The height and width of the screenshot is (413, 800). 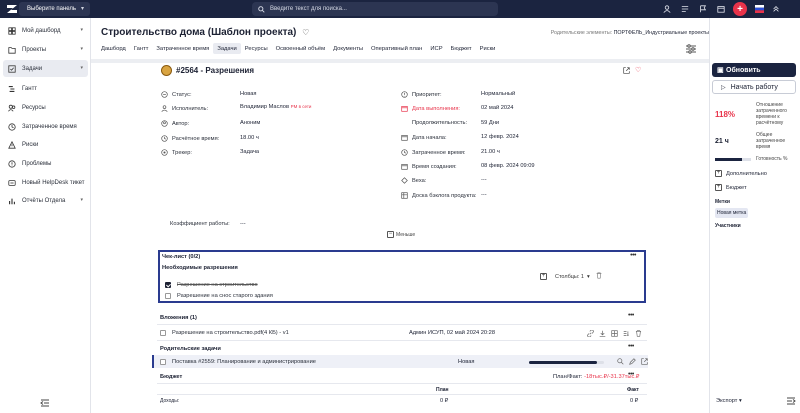 What do you see at coordinates (661, 33) in the screenshot?
I see `related-link: ПОРТФЕЛЬ_Индустриальные проекты` at bounding box center [661, 33].